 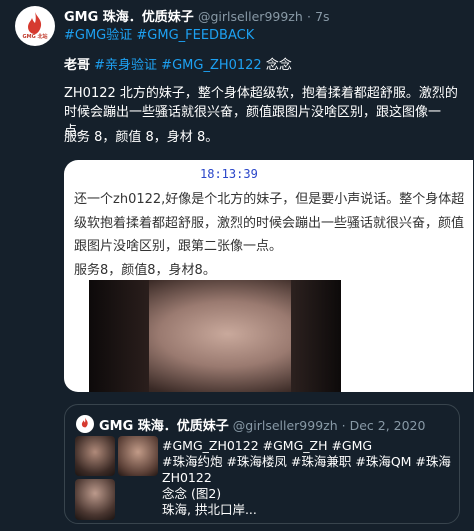 What do you see at coordinates (119, 336) in the screenshot?
I see `photo-hair-left` at bounding box center [119, 336].